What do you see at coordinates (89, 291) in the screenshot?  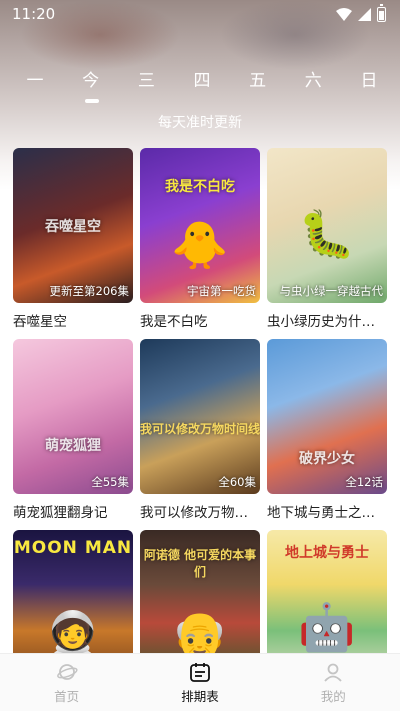 I see `episode-badge: 更新至第206集` at bounding box center [89, 291].